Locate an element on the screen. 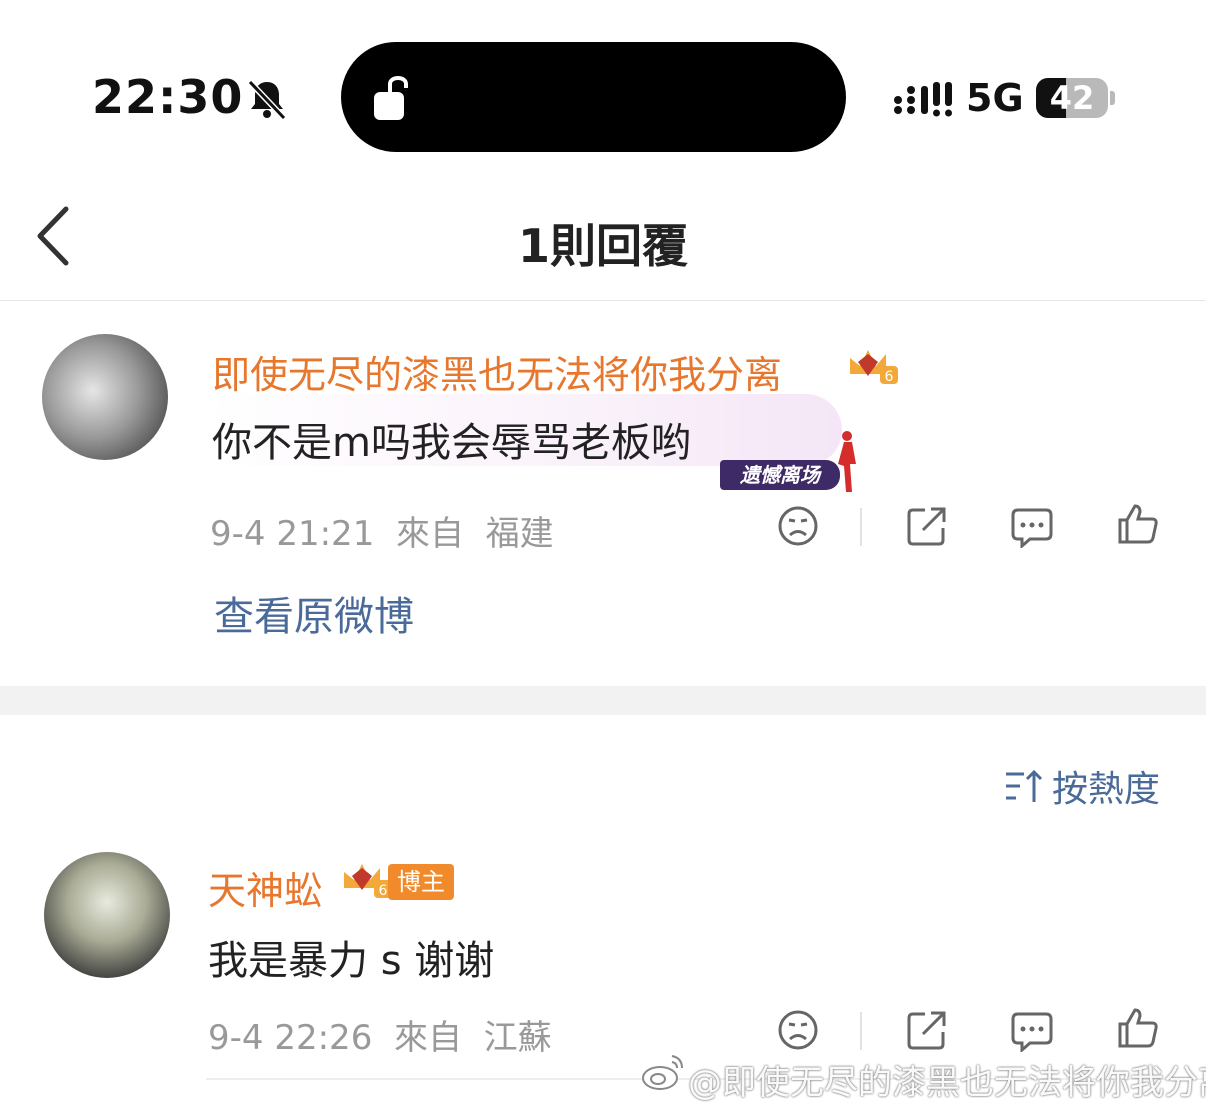 This screenshot has width=1206, height=1104. dynamic-island is located at coordinates (593, 97).